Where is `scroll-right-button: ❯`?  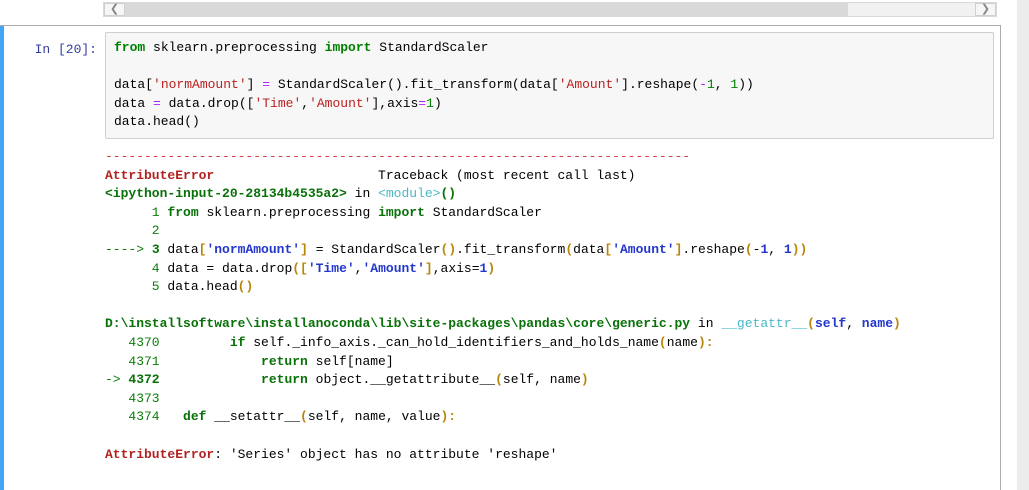 scroll-right-button: ❯ is located at coordinates (985, 9).